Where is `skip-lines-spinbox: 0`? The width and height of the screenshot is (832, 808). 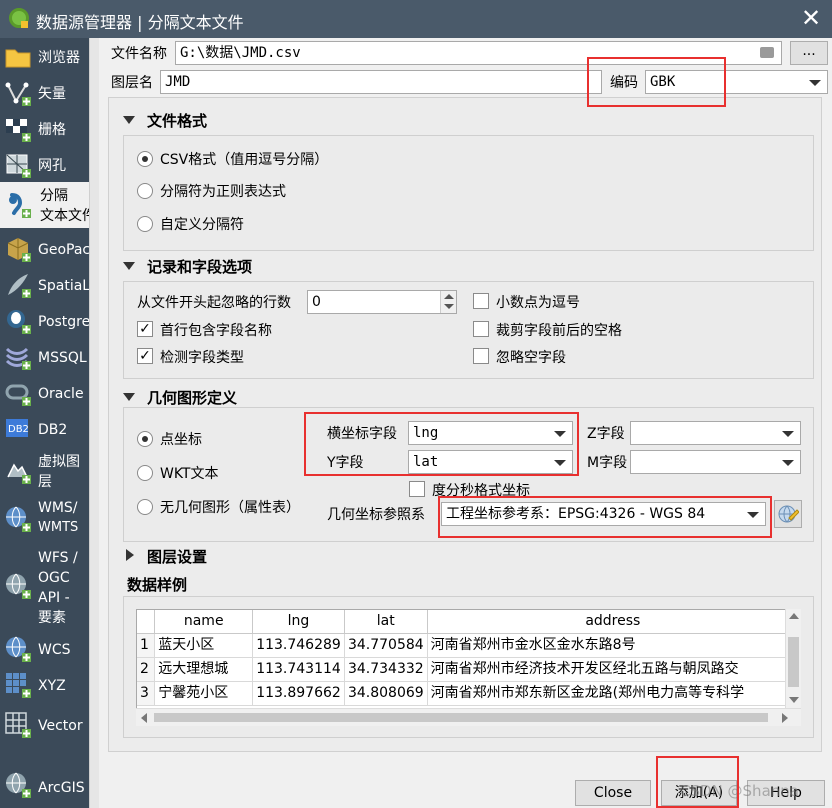
skip-lines-spinbox: 0 is located at coordinates (382, 302).